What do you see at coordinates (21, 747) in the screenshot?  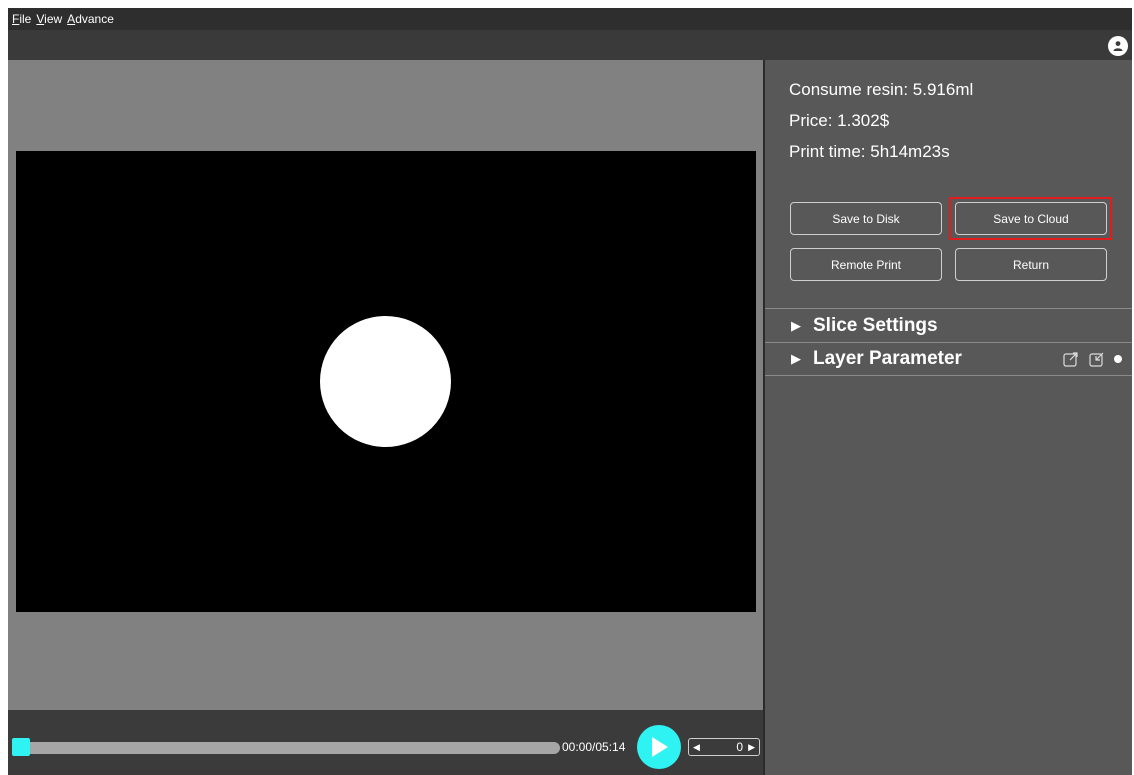 I see `progress-handle` at bounding box center [21, 747].